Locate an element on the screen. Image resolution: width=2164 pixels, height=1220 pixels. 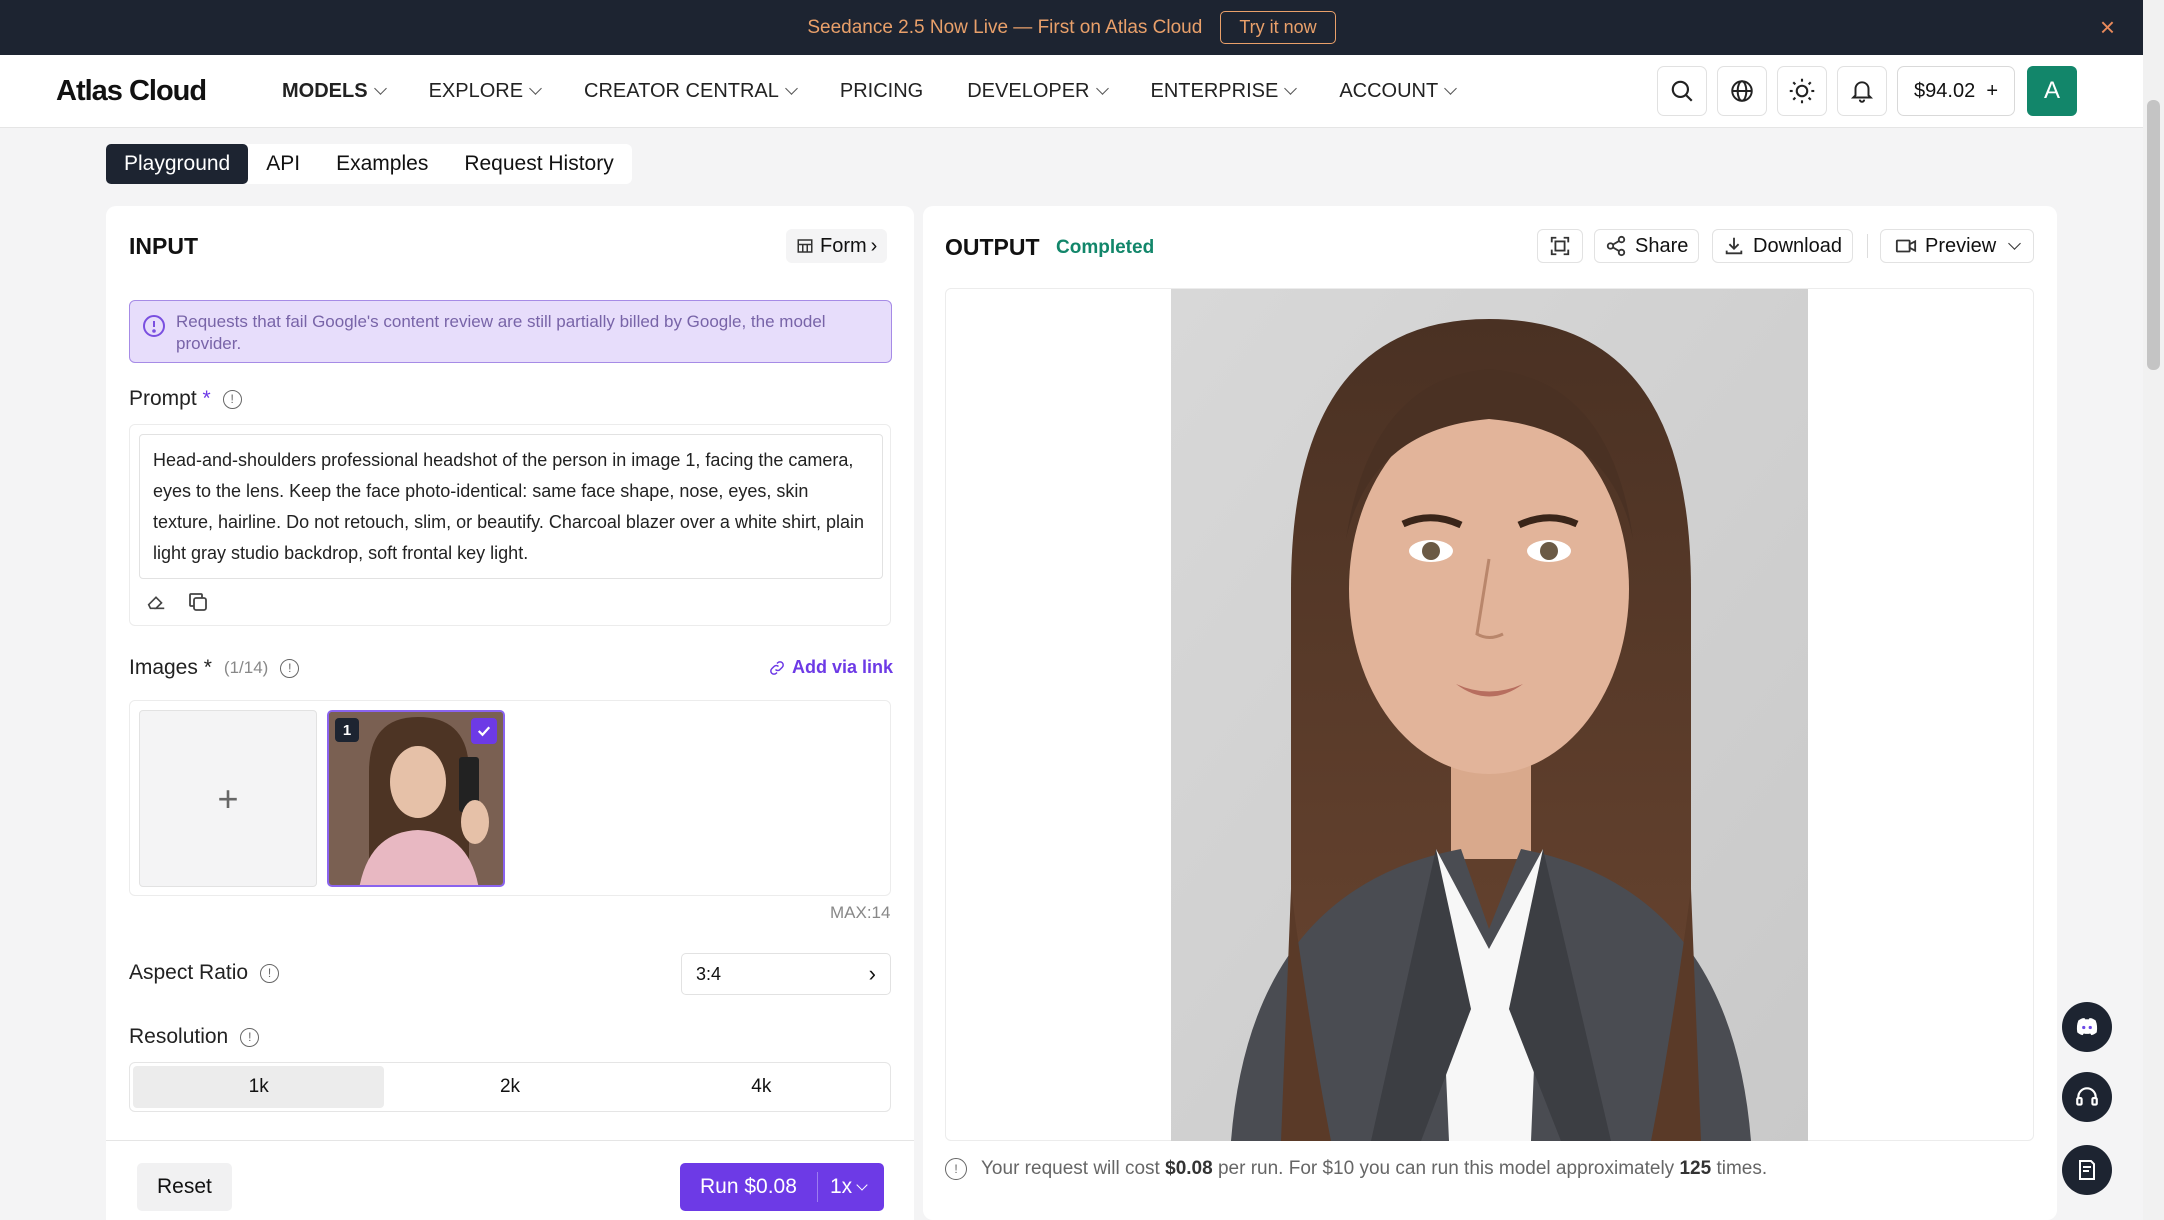
input-title: INPUT is located at coordinates (163, 246).